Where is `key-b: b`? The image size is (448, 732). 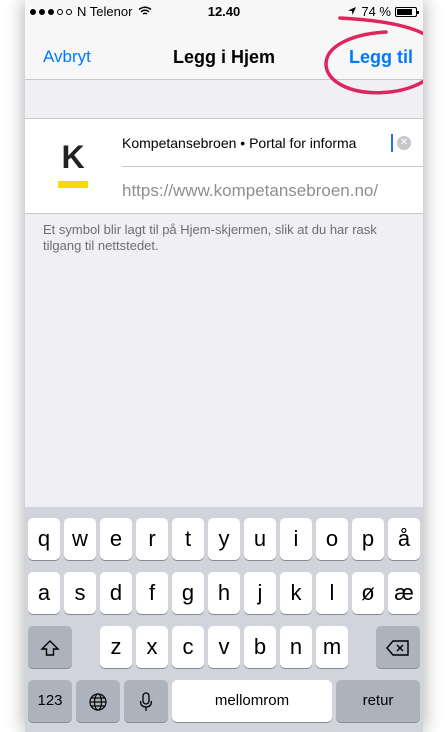 key-b: b is located at coordinates (260, 647).